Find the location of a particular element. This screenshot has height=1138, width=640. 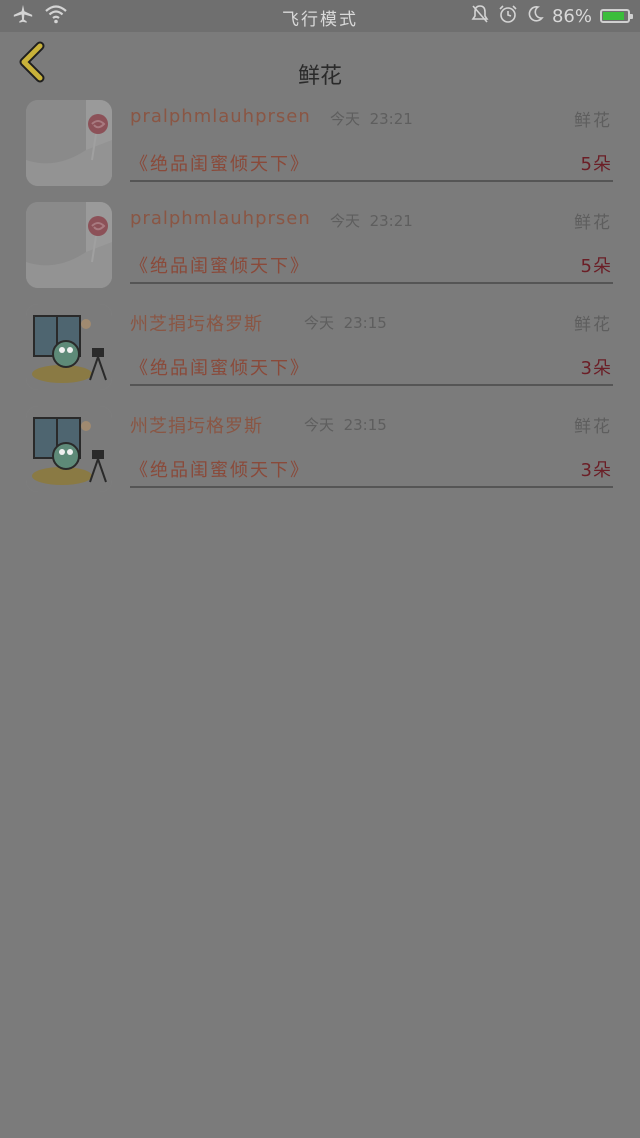

battery-level is located at coordinates (613, 16).